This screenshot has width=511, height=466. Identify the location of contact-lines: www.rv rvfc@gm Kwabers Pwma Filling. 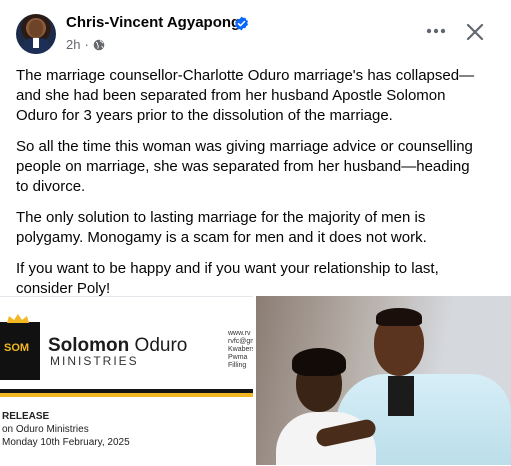
(240, 350).